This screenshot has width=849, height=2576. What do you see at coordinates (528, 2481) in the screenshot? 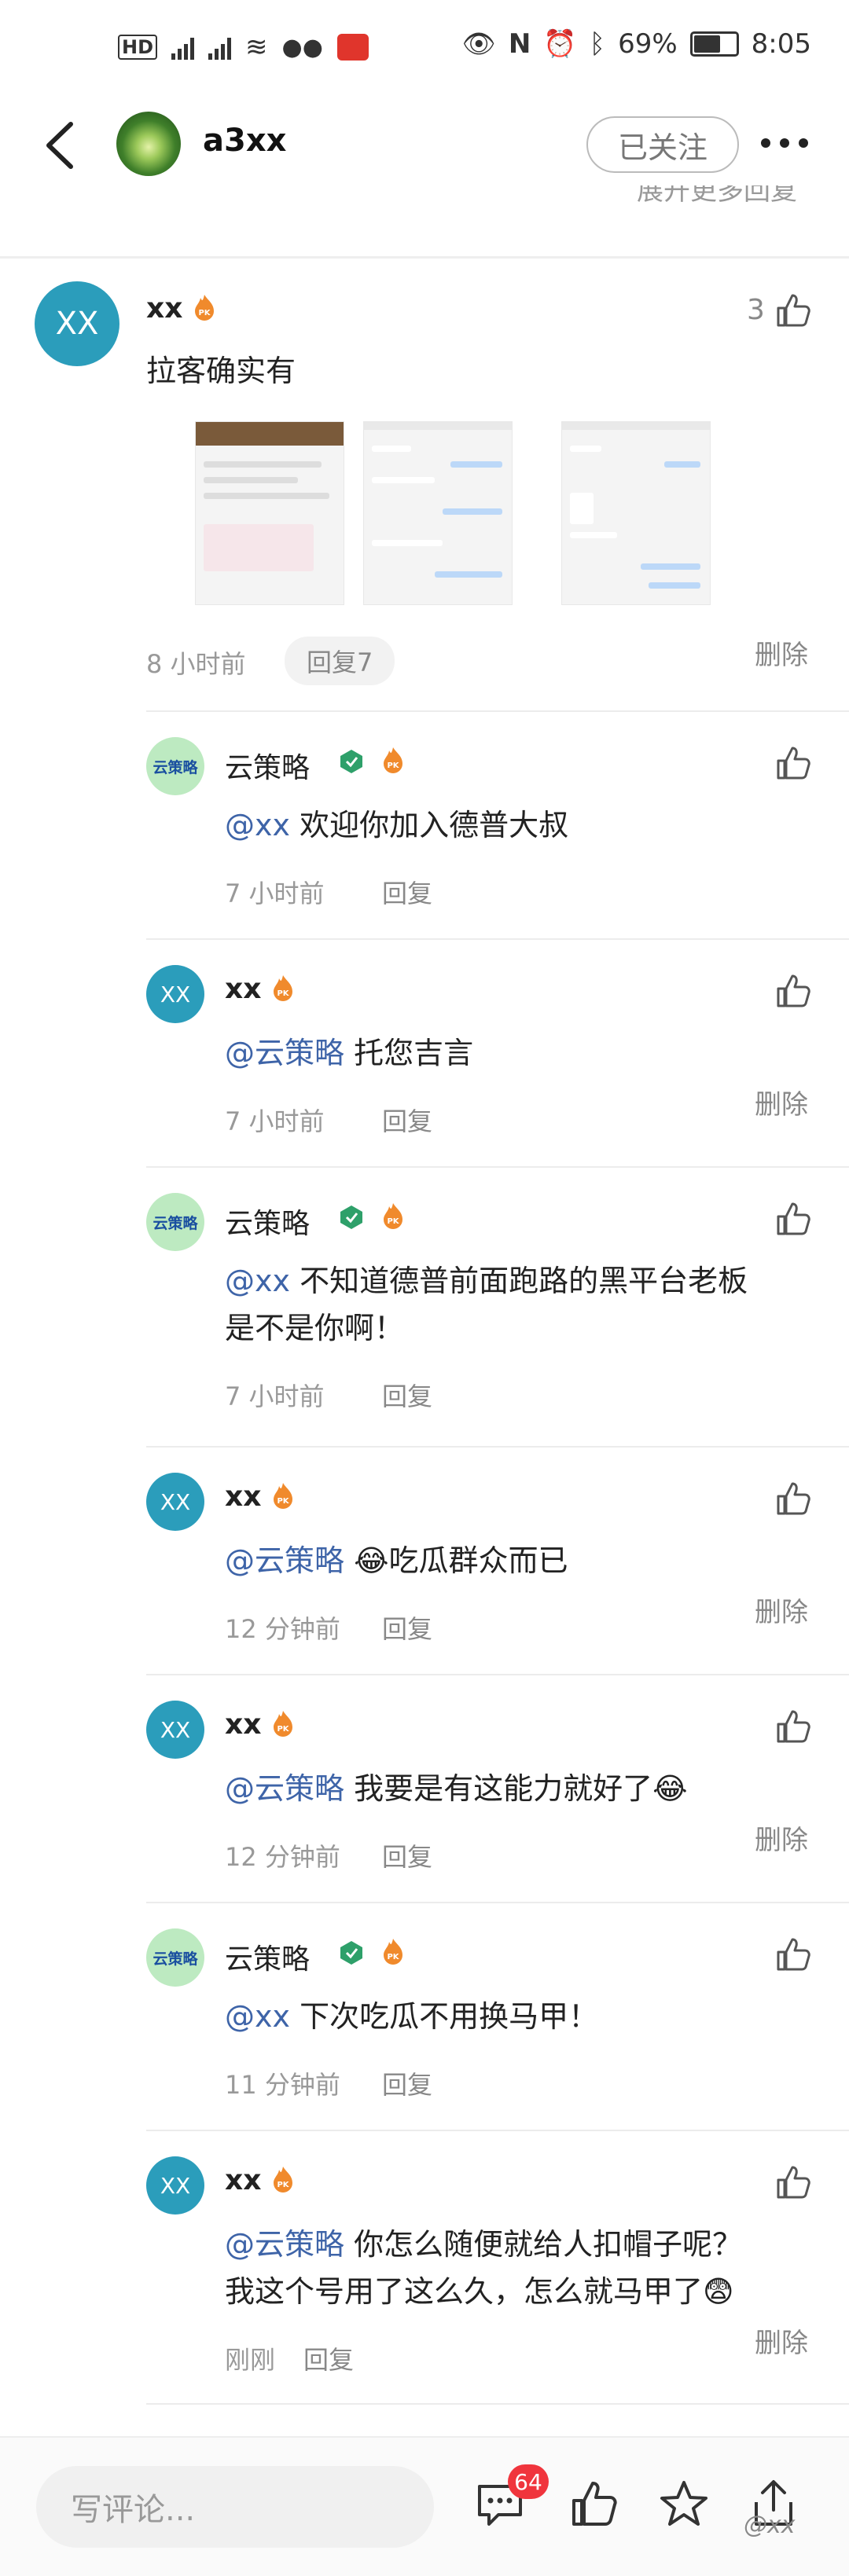
I see `comment-count-badge: 64` at bounding box center [528, 2481].